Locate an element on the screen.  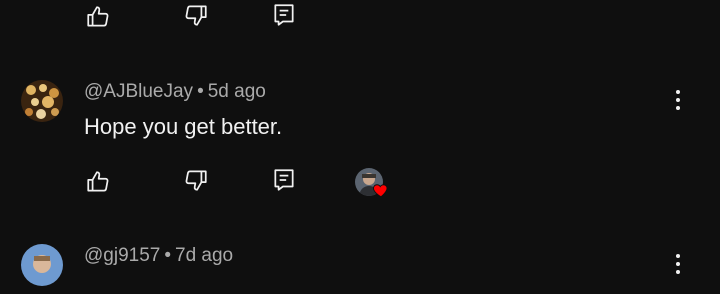
comment-meta: @AJBlueJay • 5d ago is located at coordinates (175, 92).